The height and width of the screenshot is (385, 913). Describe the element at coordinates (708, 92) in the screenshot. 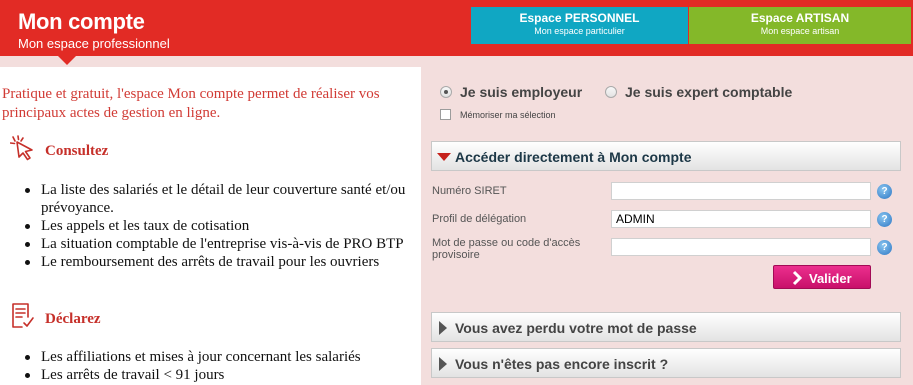

I see `role-expert-comptable-label: Je suis expert comptable` at that location.